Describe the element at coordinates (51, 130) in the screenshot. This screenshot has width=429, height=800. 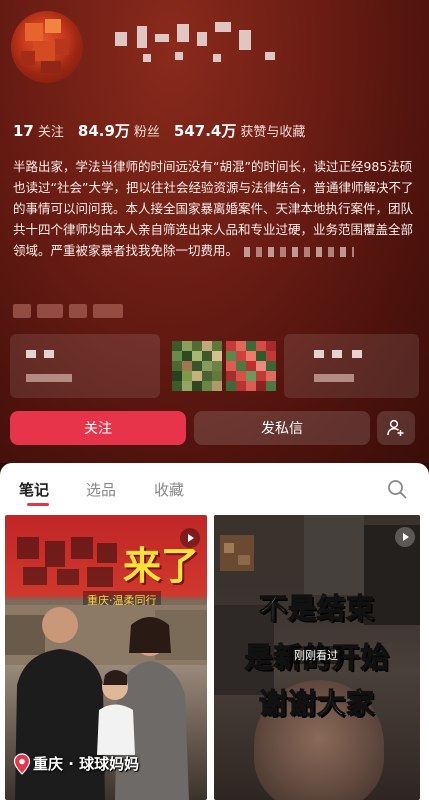
I see `following-label: 关注` at that location.